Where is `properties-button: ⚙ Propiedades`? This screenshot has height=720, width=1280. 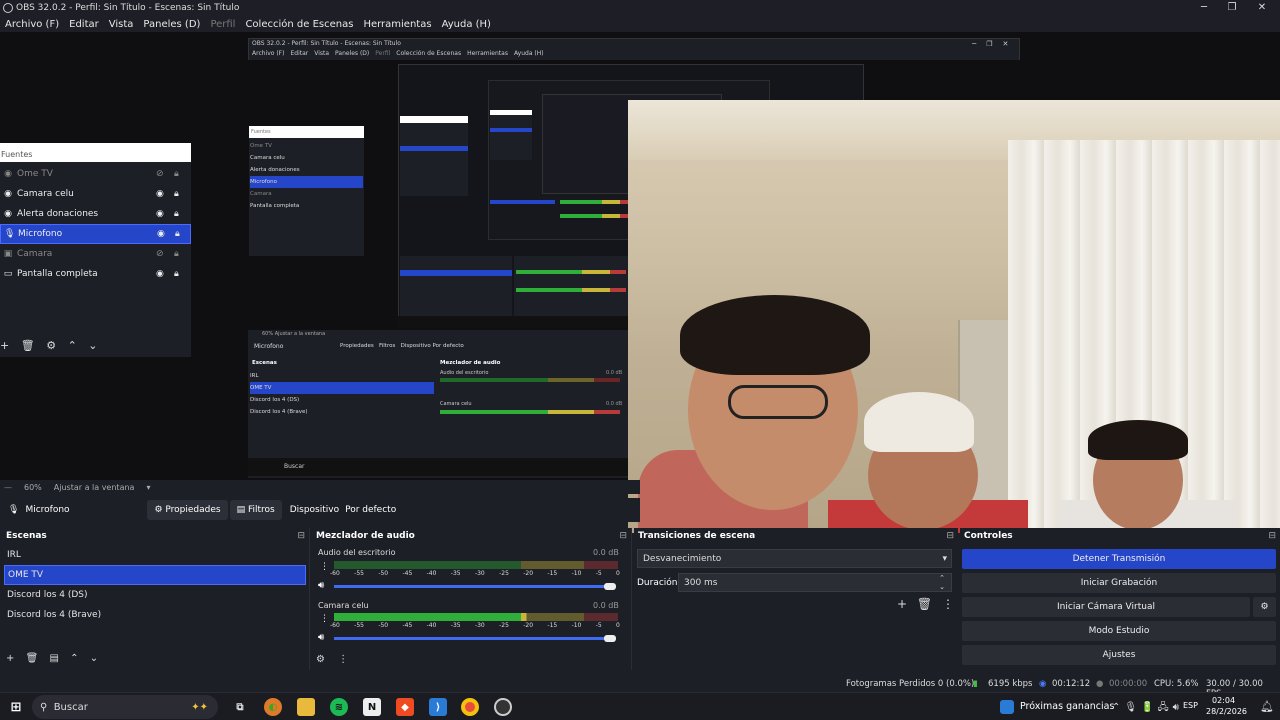 properties-button: ⚙ Propiedades is located at coordinates (187, 510).